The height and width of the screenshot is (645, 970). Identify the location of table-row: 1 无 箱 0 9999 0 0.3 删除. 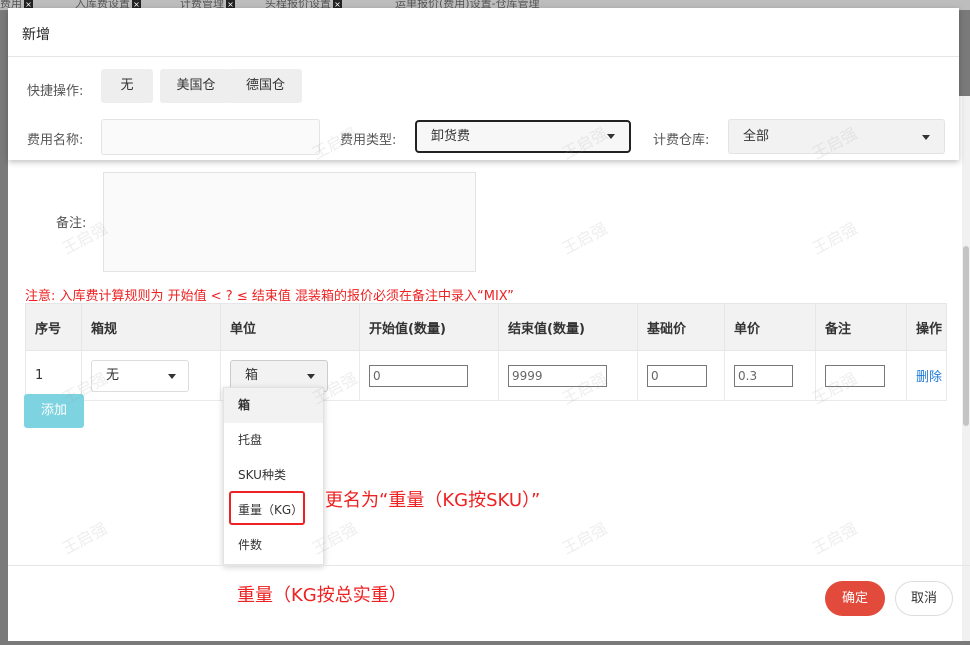
(486, 375).